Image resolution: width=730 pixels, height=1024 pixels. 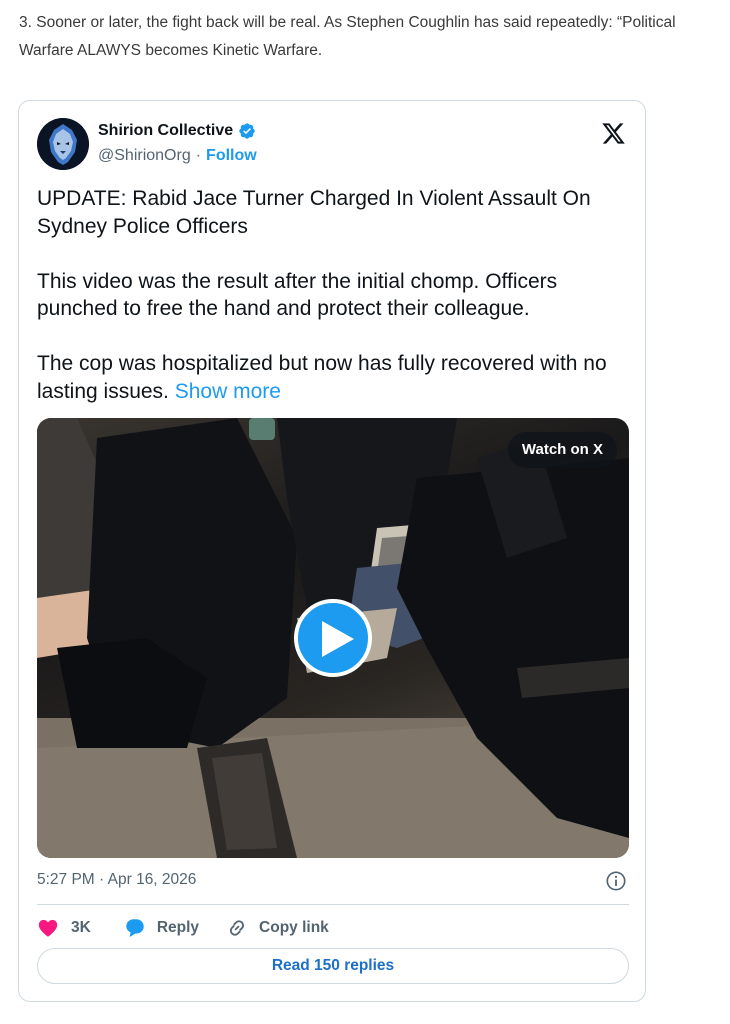 What do you see at coordinates (135, 928) in the screenshot?
I see `reply-bubble-icon` at bounding box center [135, 928].